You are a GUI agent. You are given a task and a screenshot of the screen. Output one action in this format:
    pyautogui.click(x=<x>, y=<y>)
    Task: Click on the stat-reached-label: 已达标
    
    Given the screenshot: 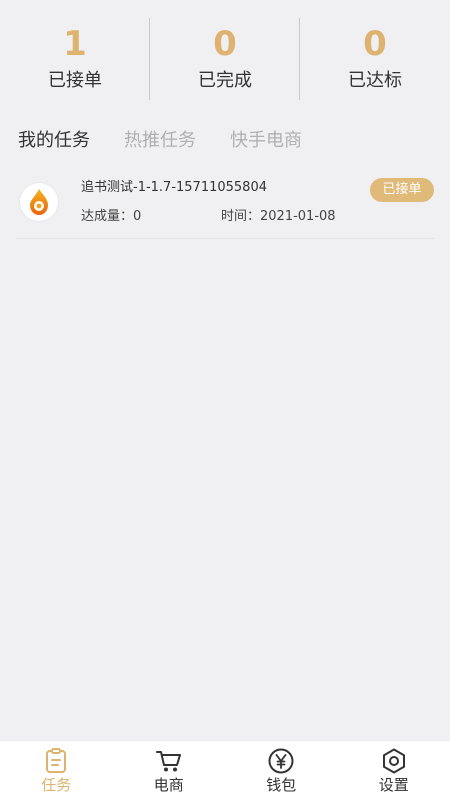 What is the action you would take?
    pyautogui.click(x=375, y=81)
    